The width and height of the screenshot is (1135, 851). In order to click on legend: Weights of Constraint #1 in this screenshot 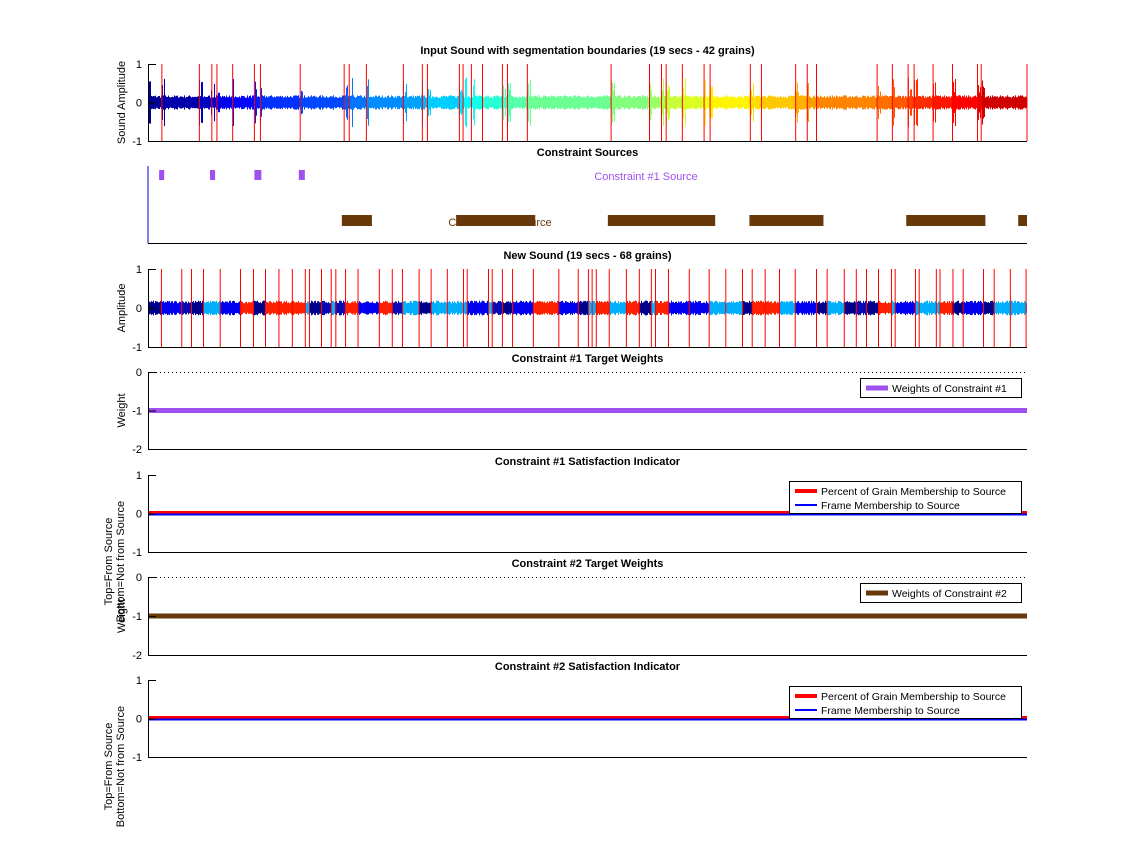, I will do `click(941, 388)`.